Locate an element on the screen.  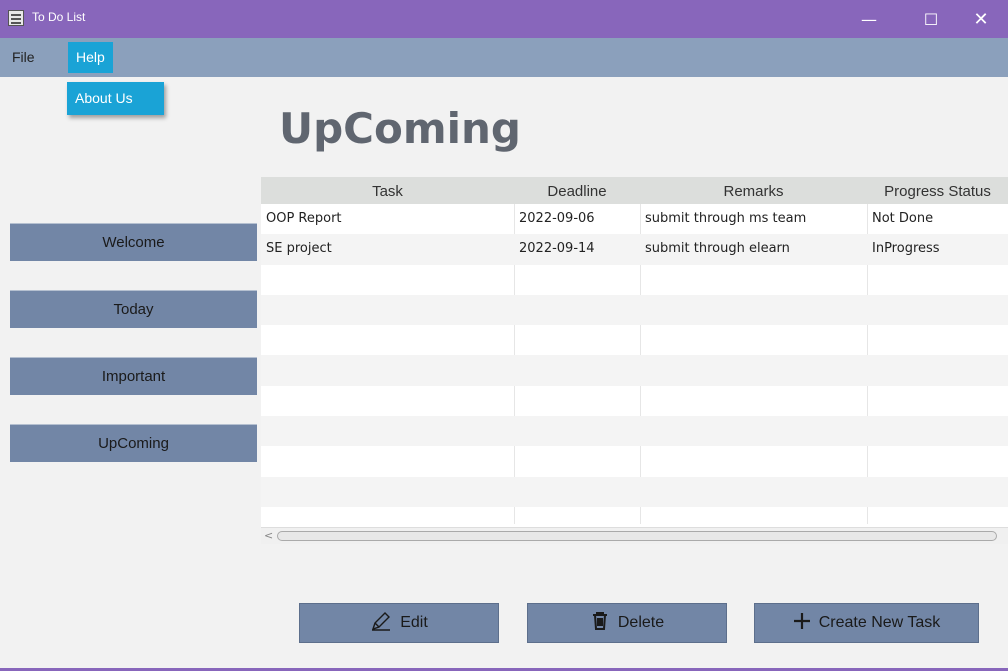
plus-icon is located at coordinates (802, 623).